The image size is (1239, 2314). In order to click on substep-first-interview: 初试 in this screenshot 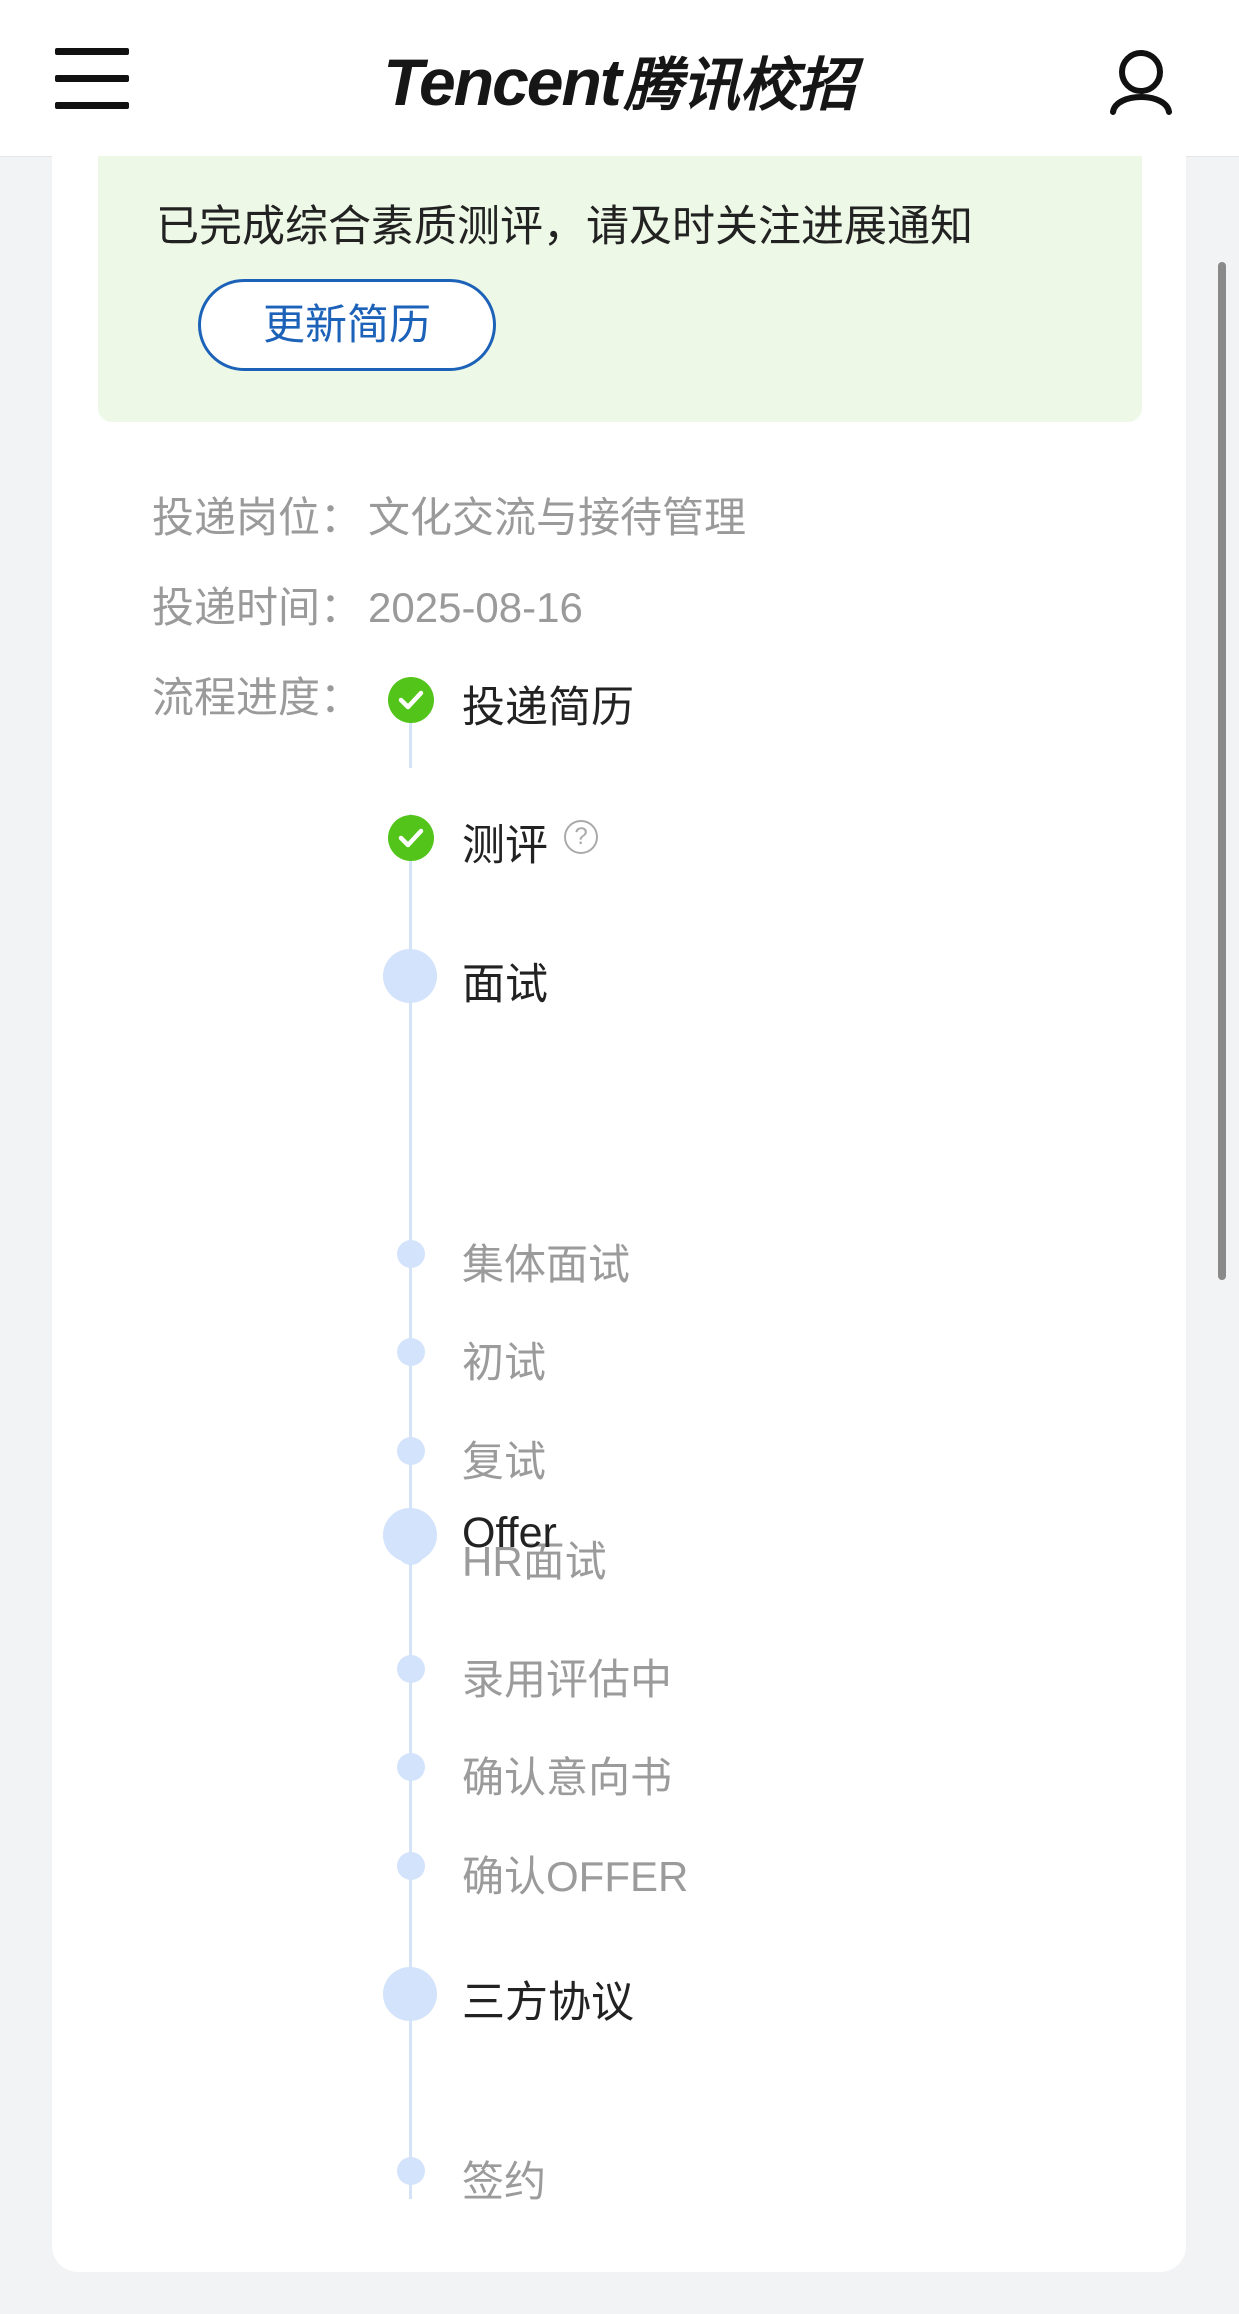, I will do `click(504, 1362)`.